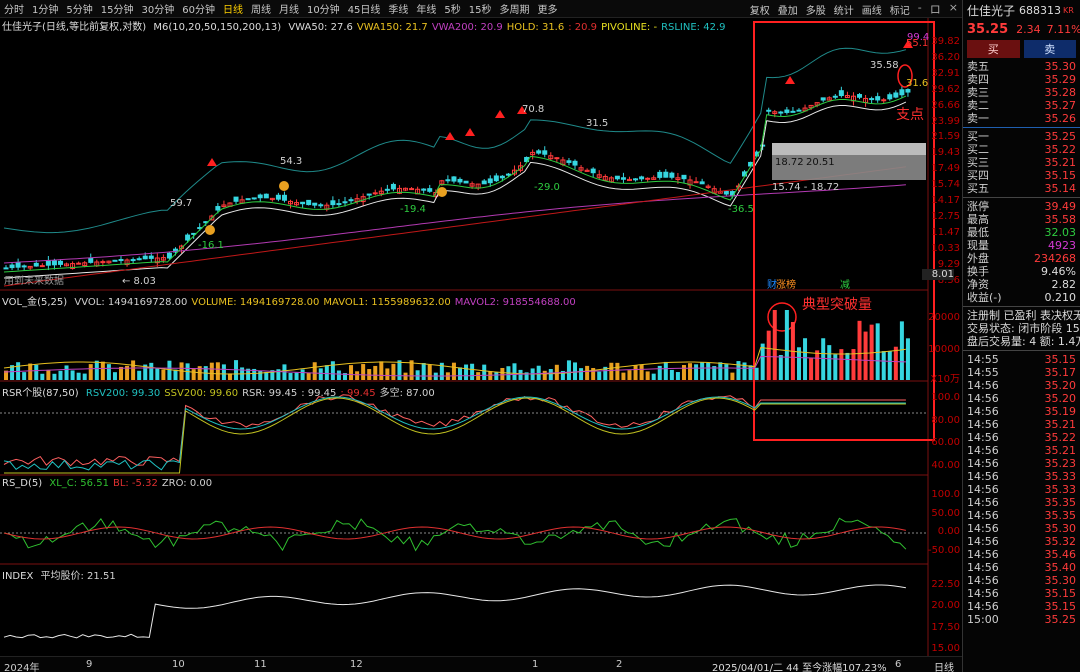 The width and height of the screenshot is (1080, 672). Describe the element at coordinates (1021, 411) in the screenshot. I see `tick-row: 14:56 35.19` at that location.